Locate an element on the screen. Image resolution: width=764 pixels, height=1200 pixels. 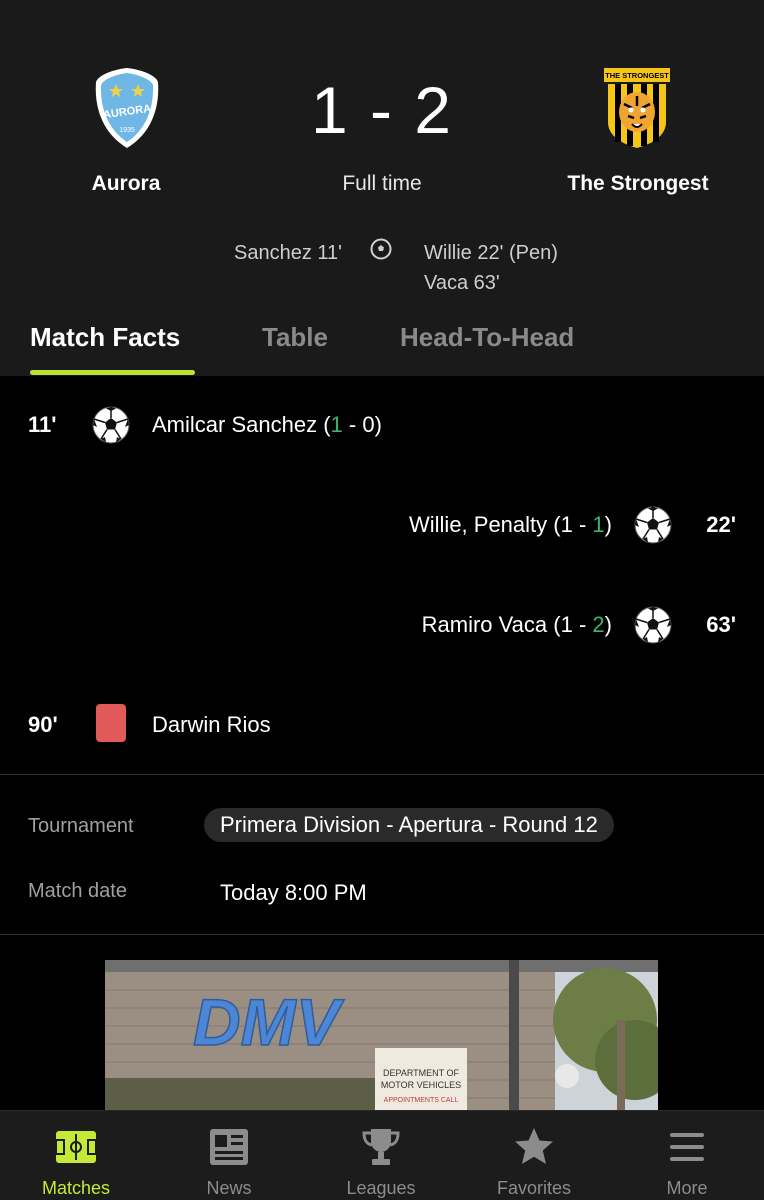
event-description: Willie, Penalty (1 - 1) is located at coordinates (510, 525).